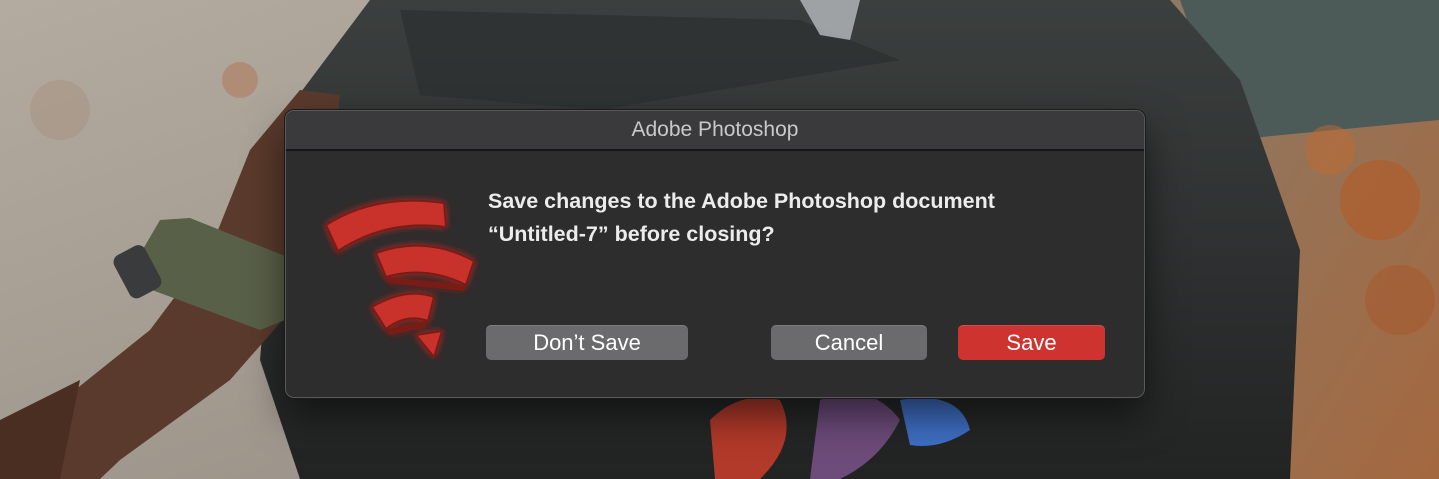  I want to click on dialog-titlebar: Adobe Photoshop, so click(715, 131).